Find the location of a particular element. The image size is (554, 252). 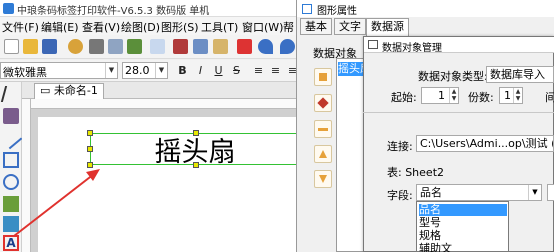

paste-icon is located at coordinates (220, 46).